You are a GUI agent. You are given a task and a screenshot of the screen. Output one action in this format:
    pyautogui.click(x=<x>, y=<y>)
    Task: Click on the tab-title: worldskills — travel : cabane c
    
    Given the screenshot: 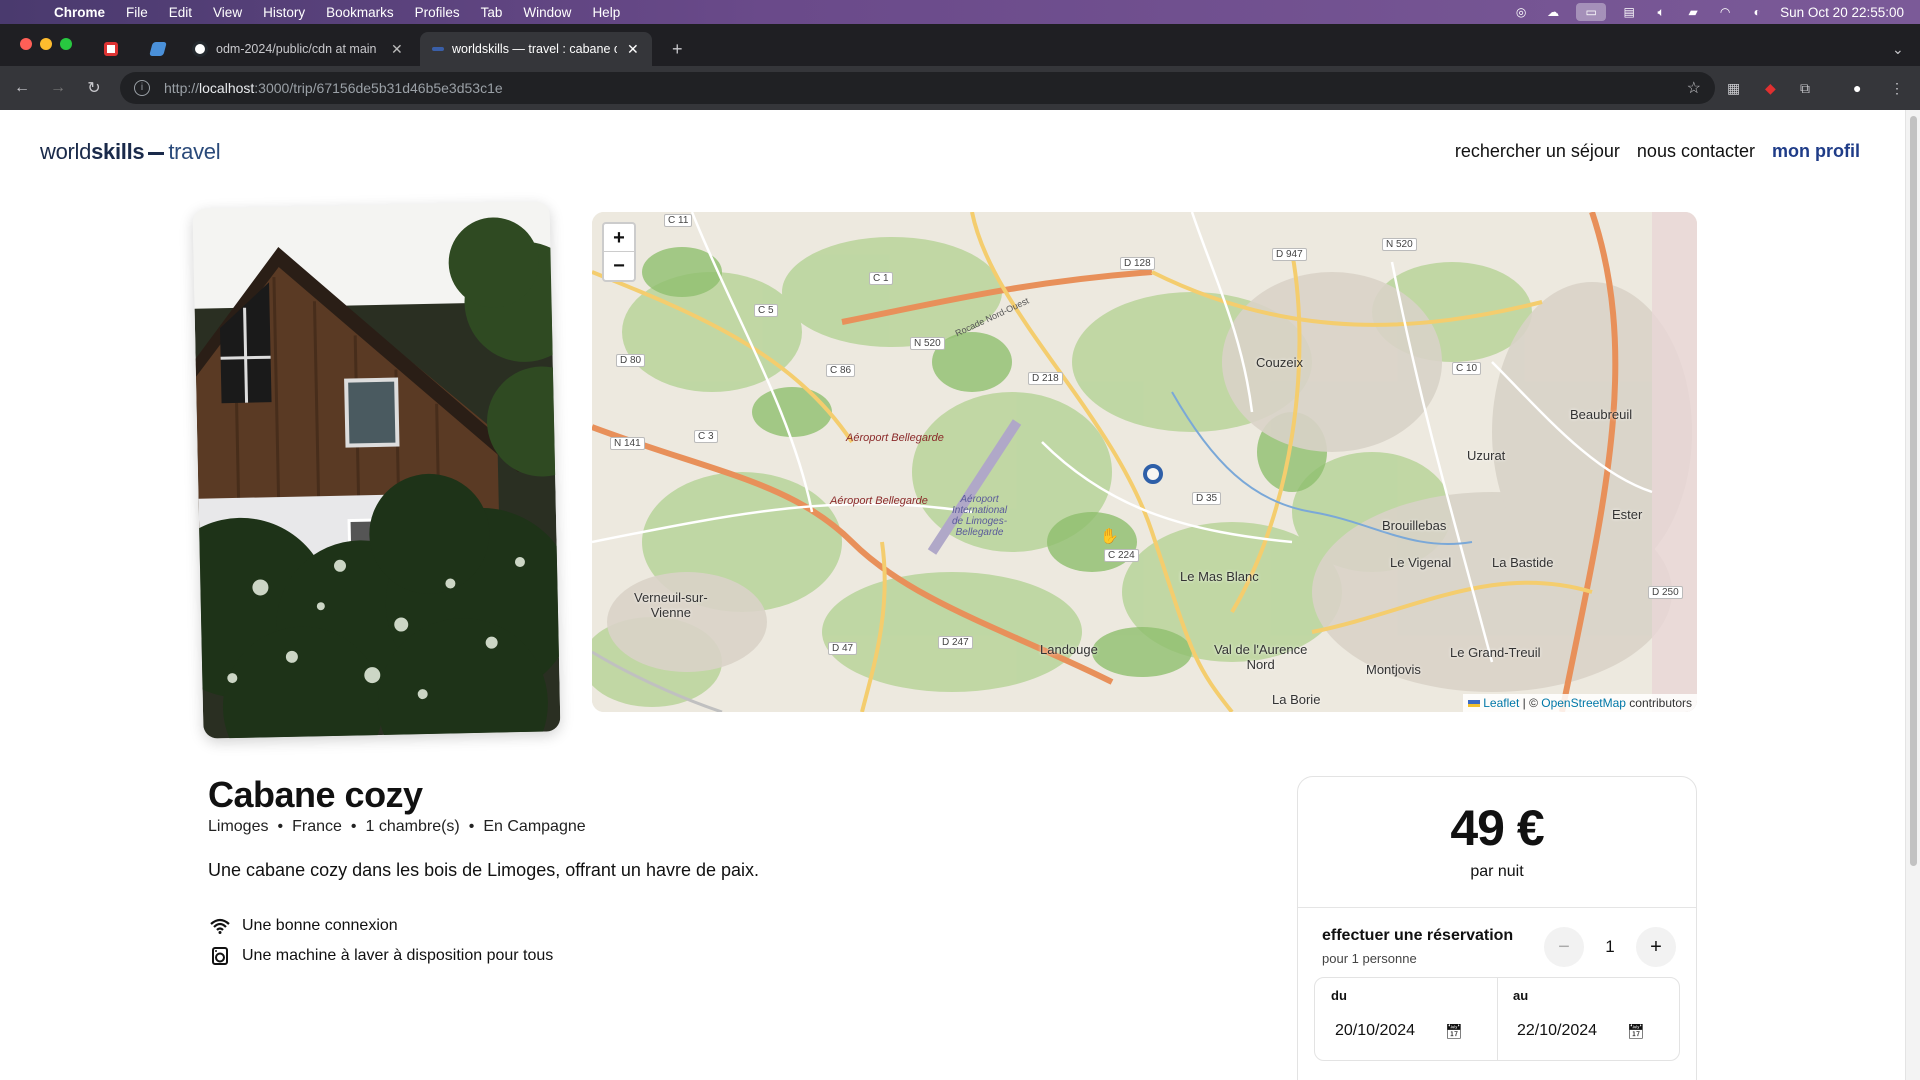 What is the action you would take?
    pyautogui.click(x=534, y=49)
    